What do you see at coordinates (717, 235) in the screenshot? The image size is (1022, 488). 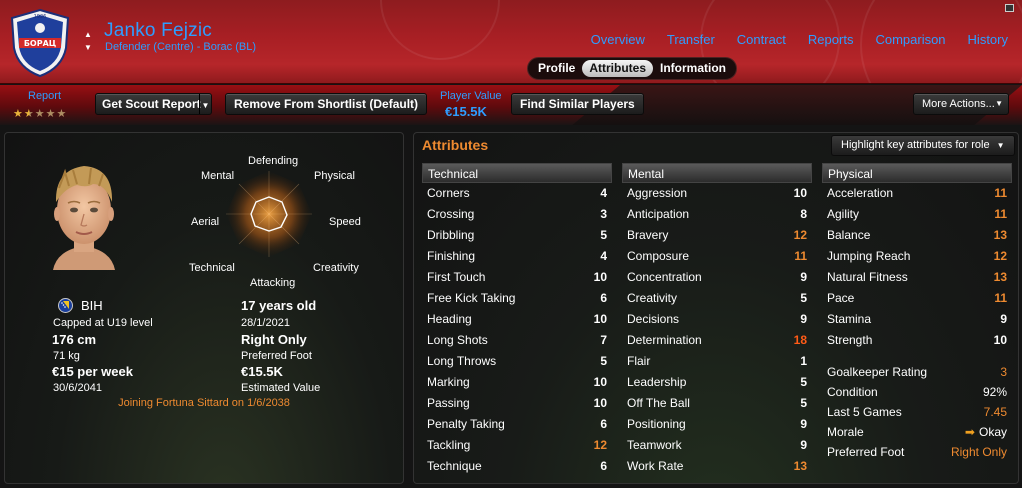 I see `attribute-row: Bravery 12` at bounding box center [717, 235].